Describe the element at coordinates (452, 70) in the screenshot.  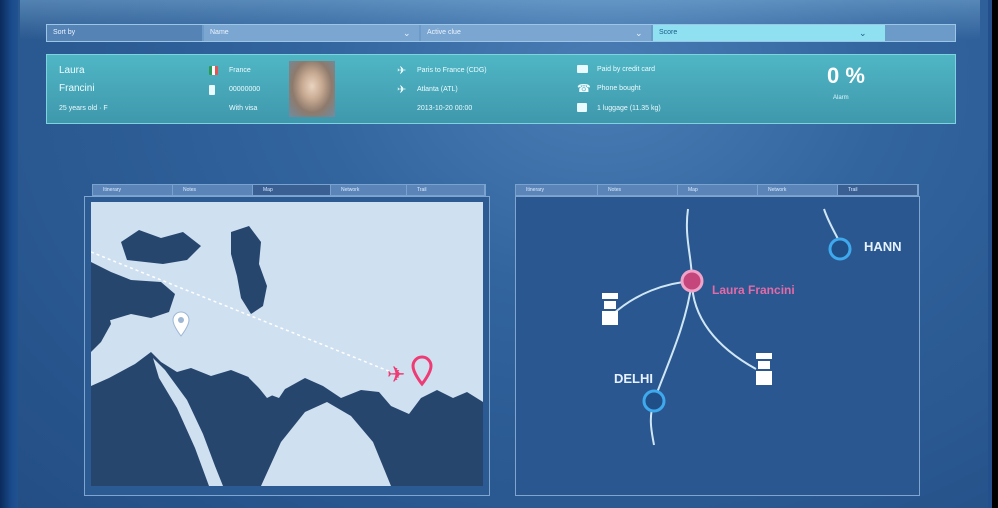
I see `flight-route: Paris to France (CDG)` at that location.